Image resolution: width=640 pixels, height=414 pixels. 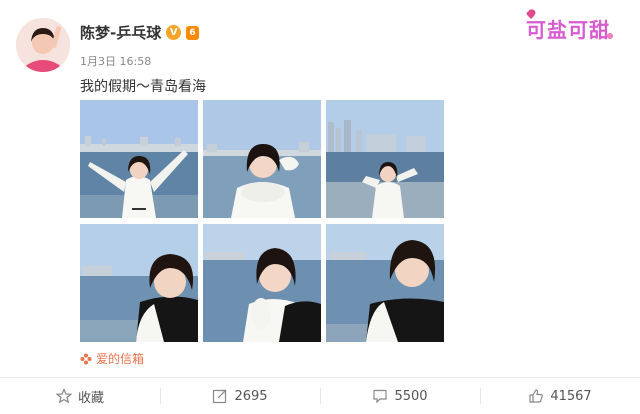 I want to click on like-count: 41567, so click(x=571, y=396).